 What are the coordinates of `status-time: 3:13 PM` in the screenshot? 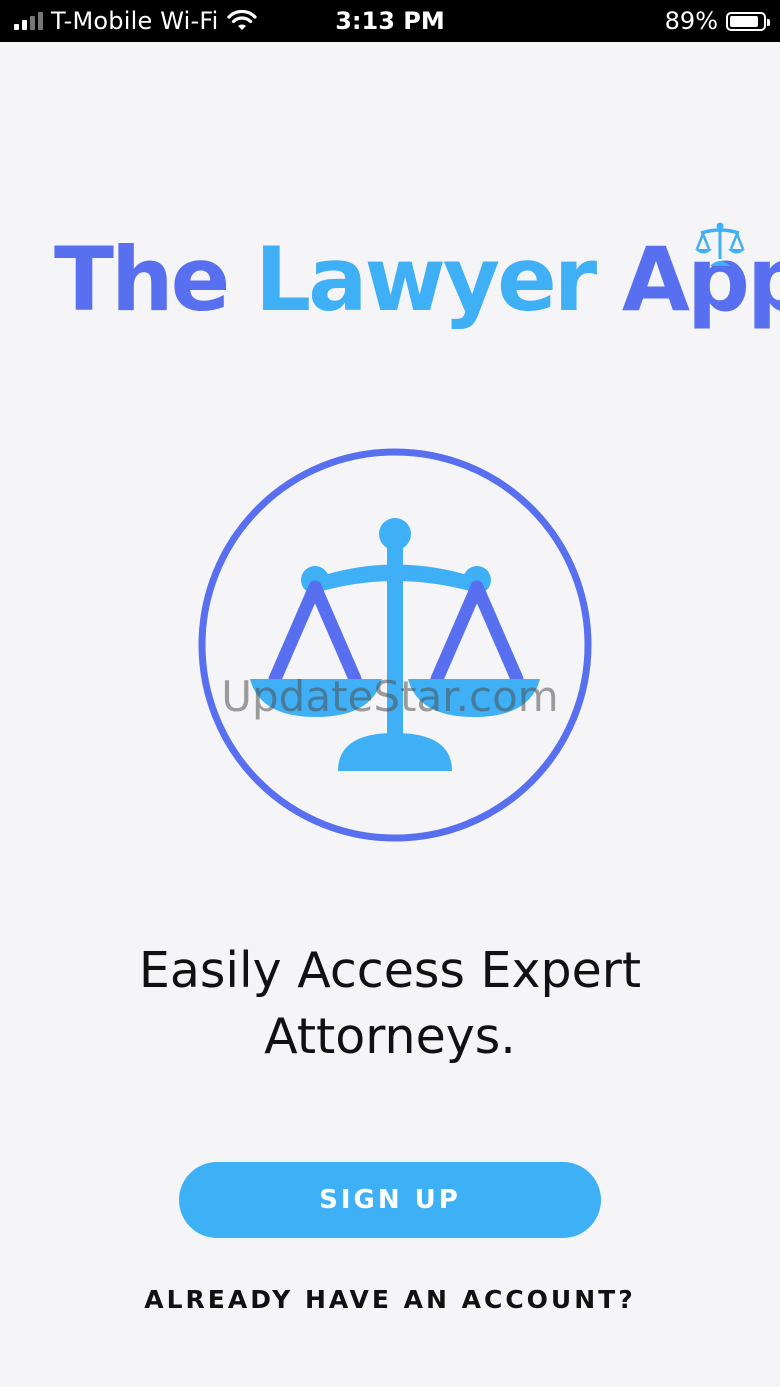 It's located at (390, 21).